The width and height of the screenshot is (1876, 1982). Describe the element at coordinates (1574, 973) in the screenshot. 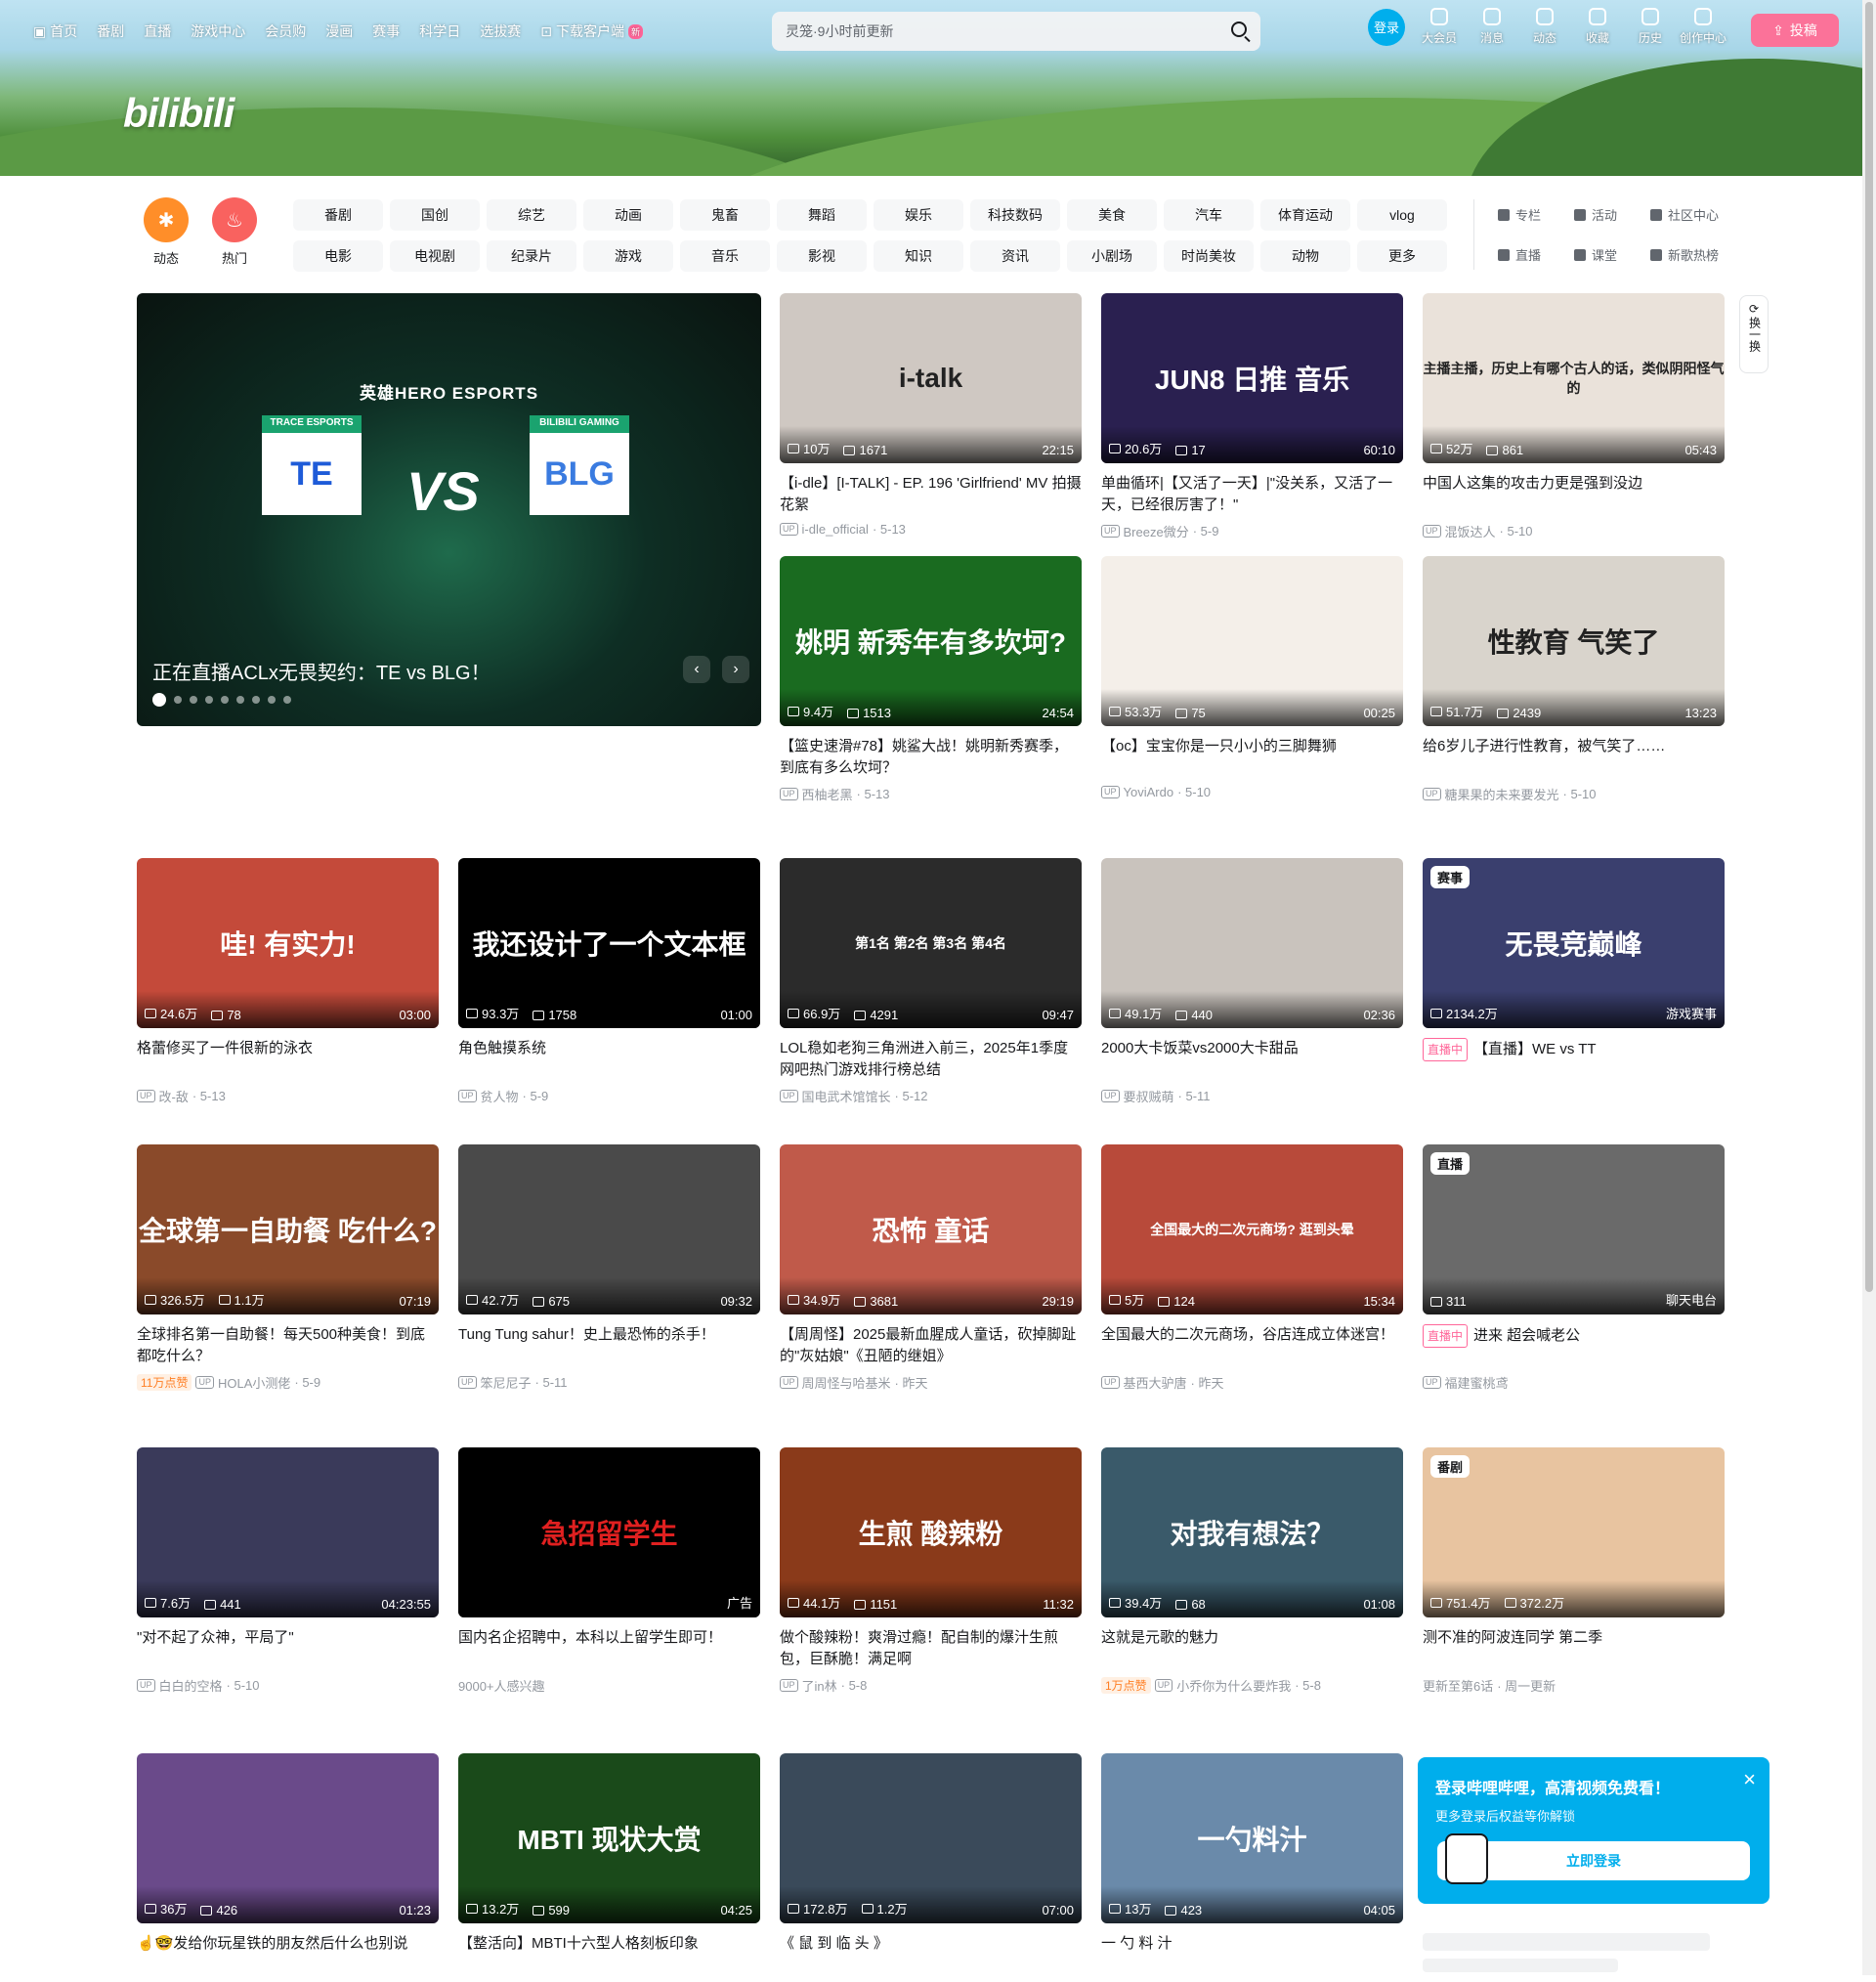

I see `video-card: 无畏竞巅峰 赛事 2134.2万 游戏赛事 直播中 【直播】WE vs TT` at that location.